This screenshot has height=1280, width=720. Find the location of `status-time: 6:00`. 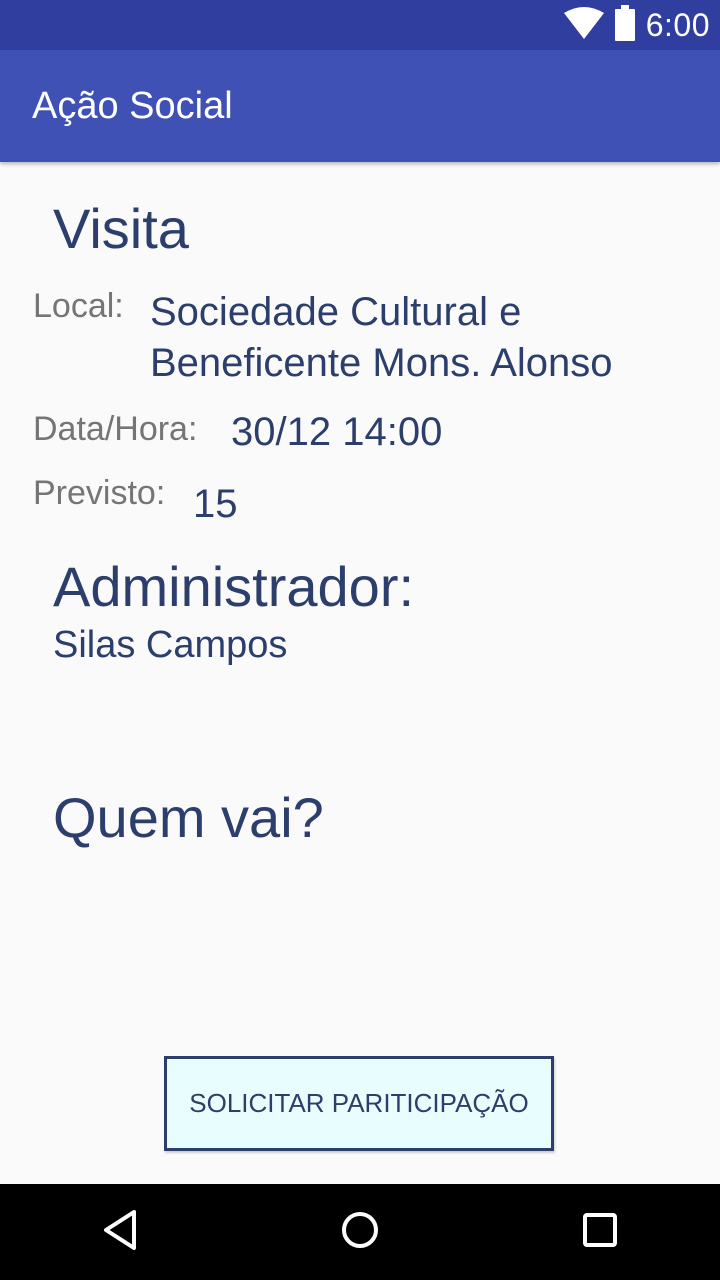

status-time: 6:00 is located at coordinates (677, 24).